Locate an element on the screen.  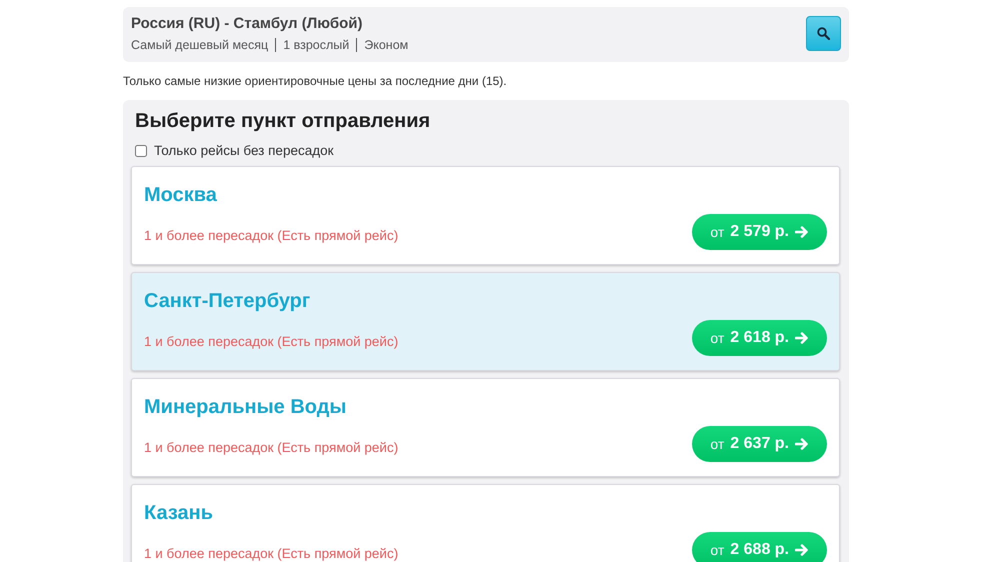
search-button is located at coordinates (823, 33).